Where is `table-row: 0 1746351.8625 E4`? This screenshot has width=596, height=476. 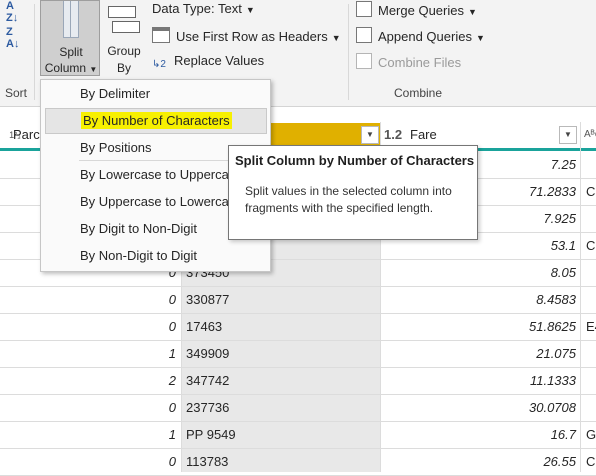
table-row: 0 1746351.8625 E4 is located at coordinates (298, 327).